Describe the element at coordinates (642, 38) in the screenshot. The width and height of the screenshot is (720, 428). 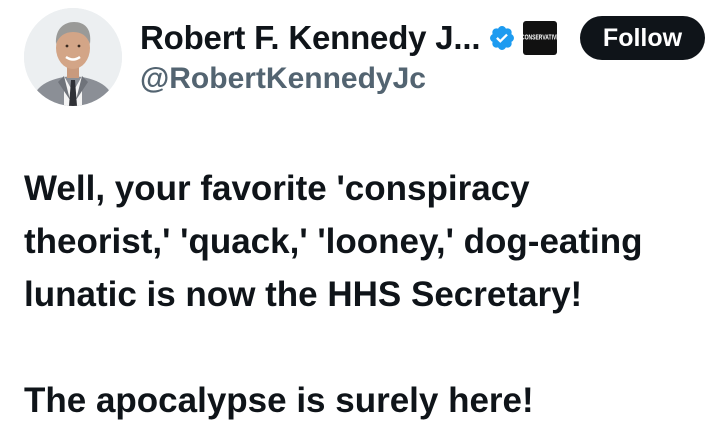
I see `follow-button: Follow` at that location.